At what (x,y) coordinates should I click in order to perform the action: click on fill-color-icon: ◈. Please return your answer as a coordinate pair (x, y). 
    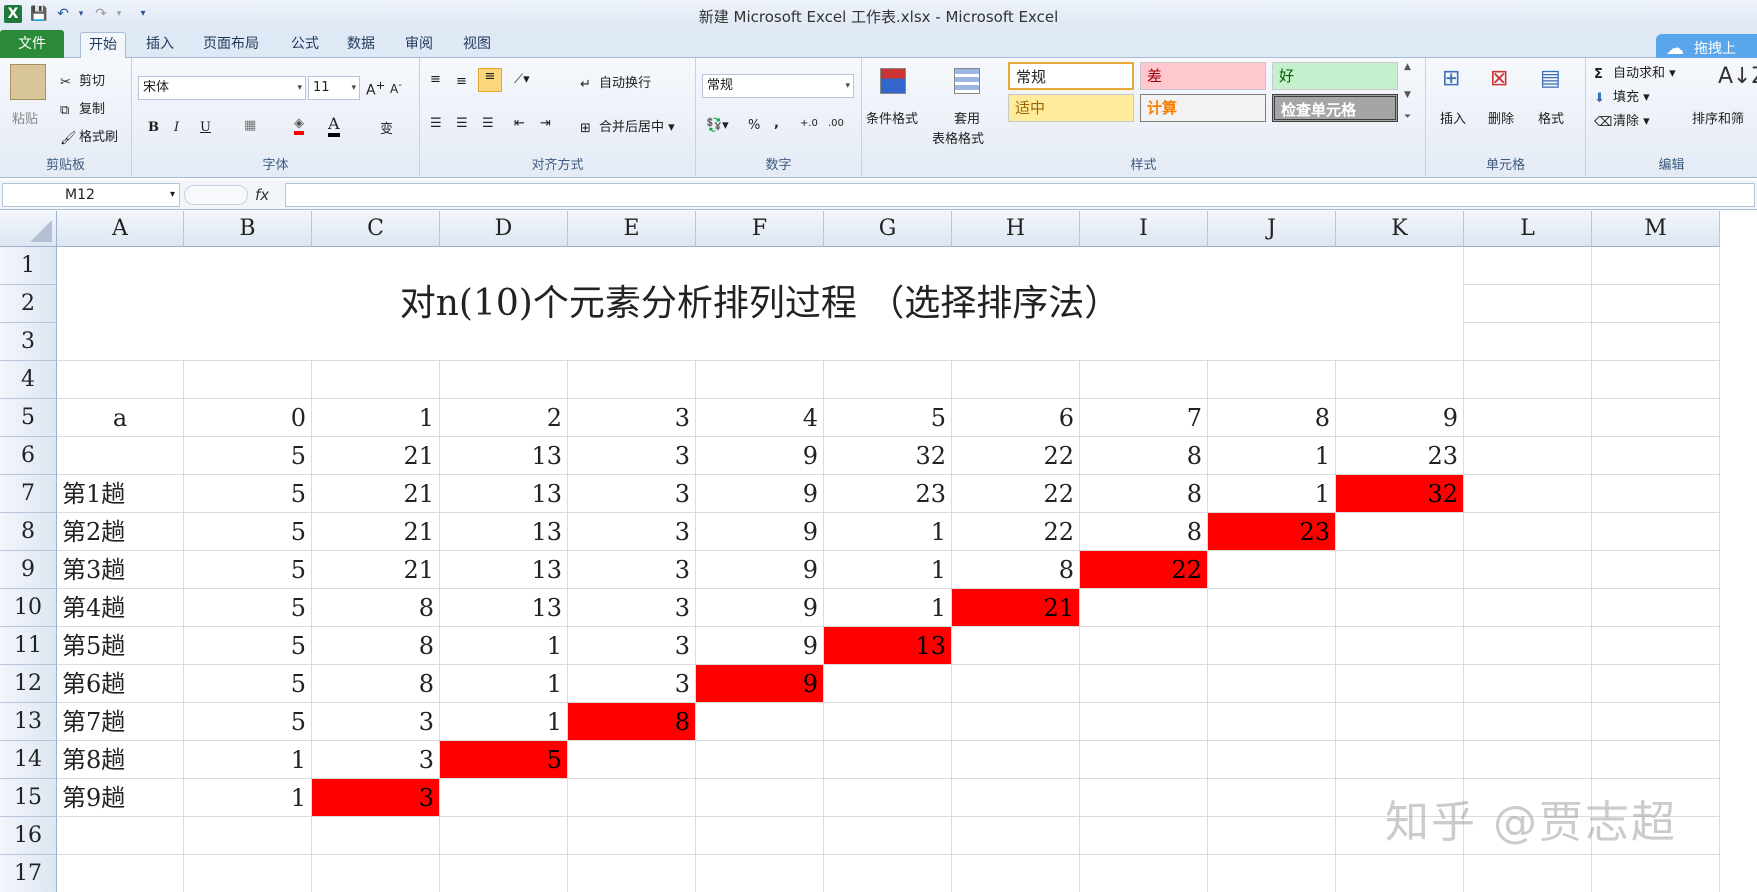
    Looking at the image, I should click on (299, 125).